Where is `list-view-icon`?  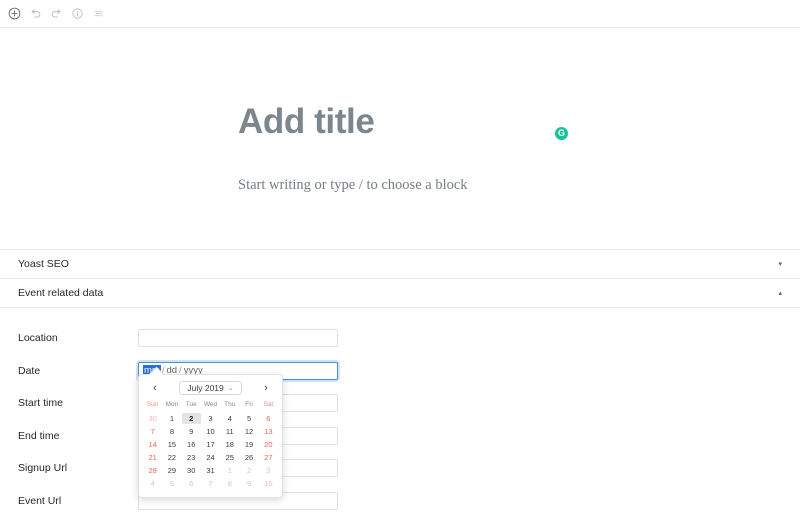
list-view-icon is located at coordinates (98, 13).